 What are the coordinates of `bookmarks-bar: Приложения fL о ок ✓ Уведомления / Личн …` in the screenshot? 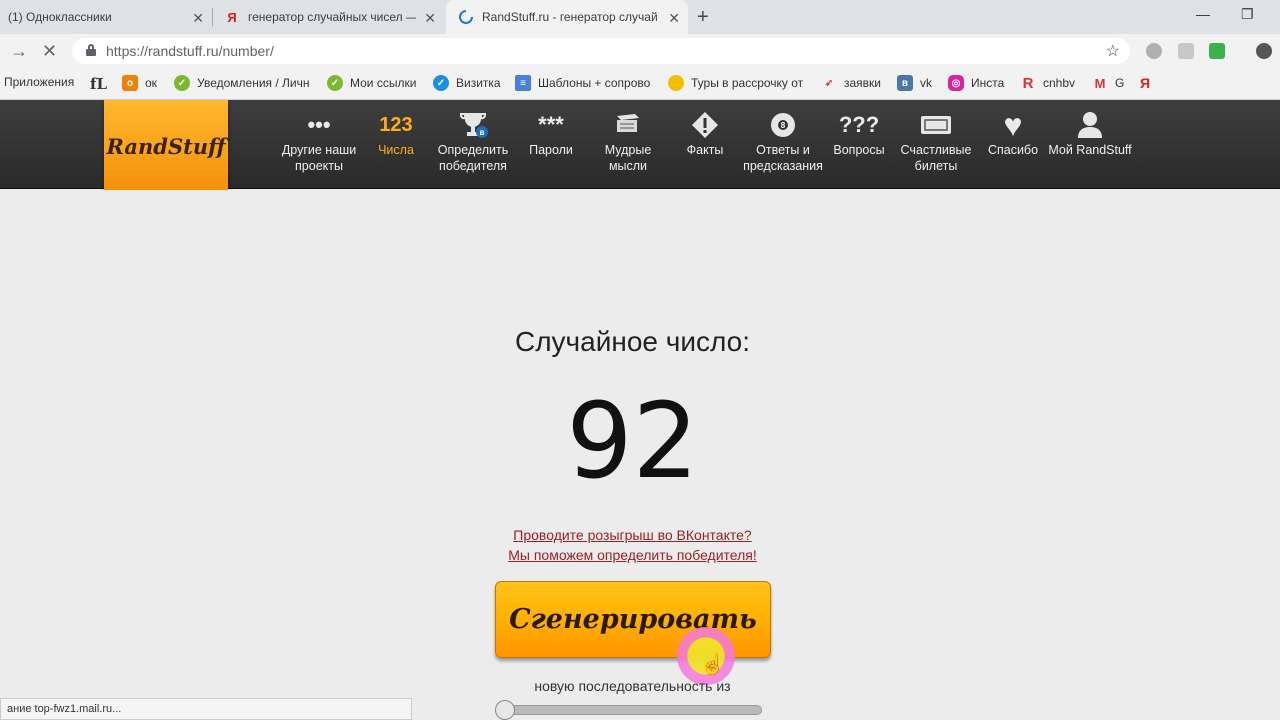 It's located at (640, 84).